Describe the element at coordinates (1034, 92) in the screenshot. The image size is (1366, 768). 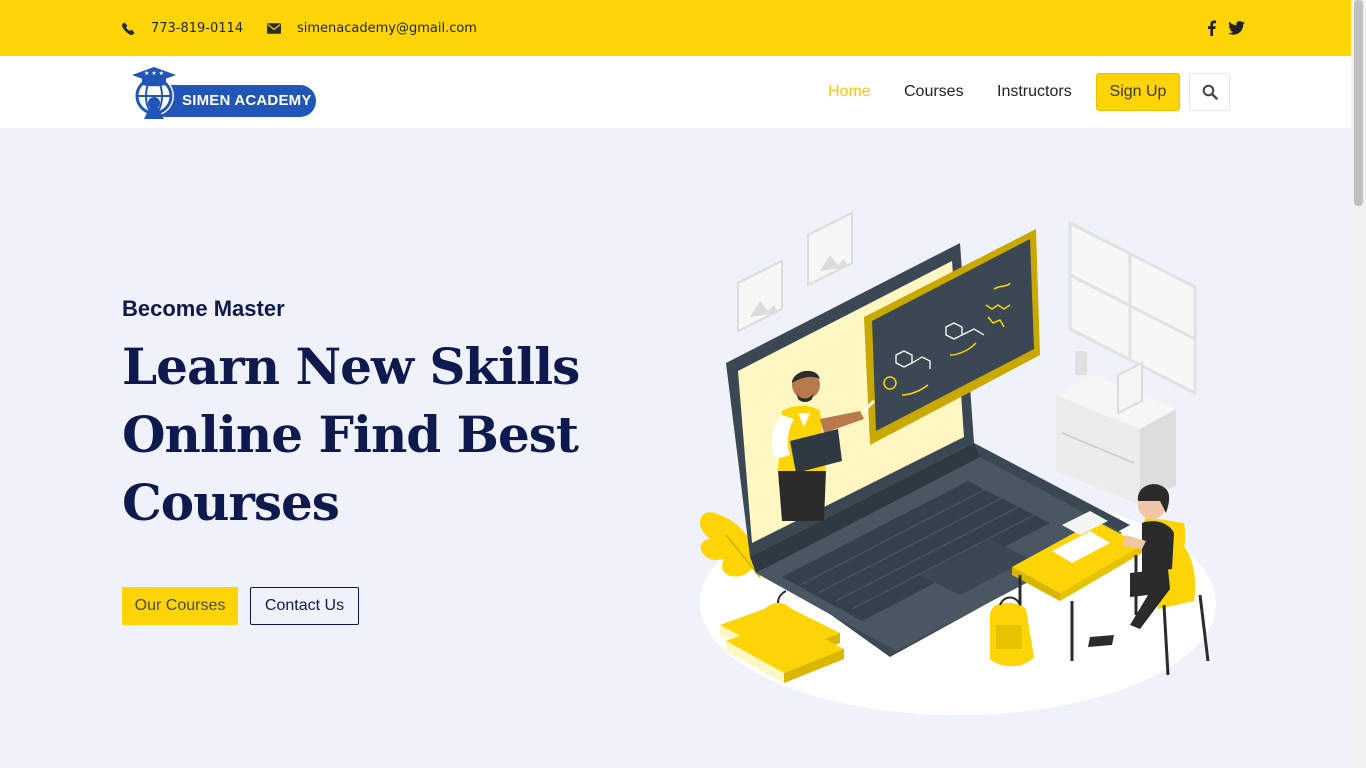
I see `nav-instructors: Instructors` at that location.